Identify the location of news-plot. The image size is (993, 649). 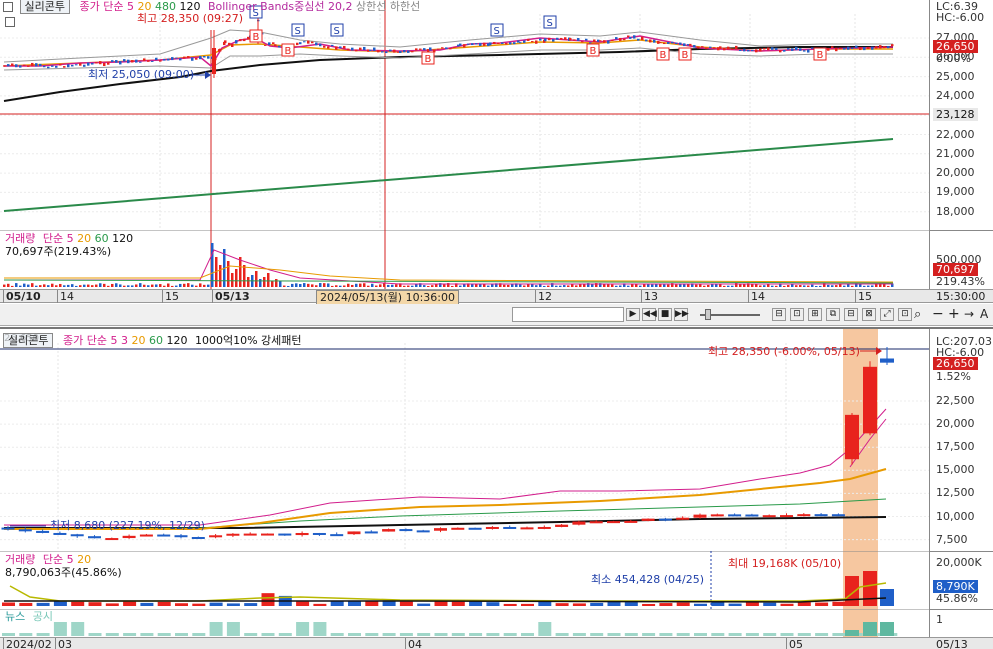
(464, 623).